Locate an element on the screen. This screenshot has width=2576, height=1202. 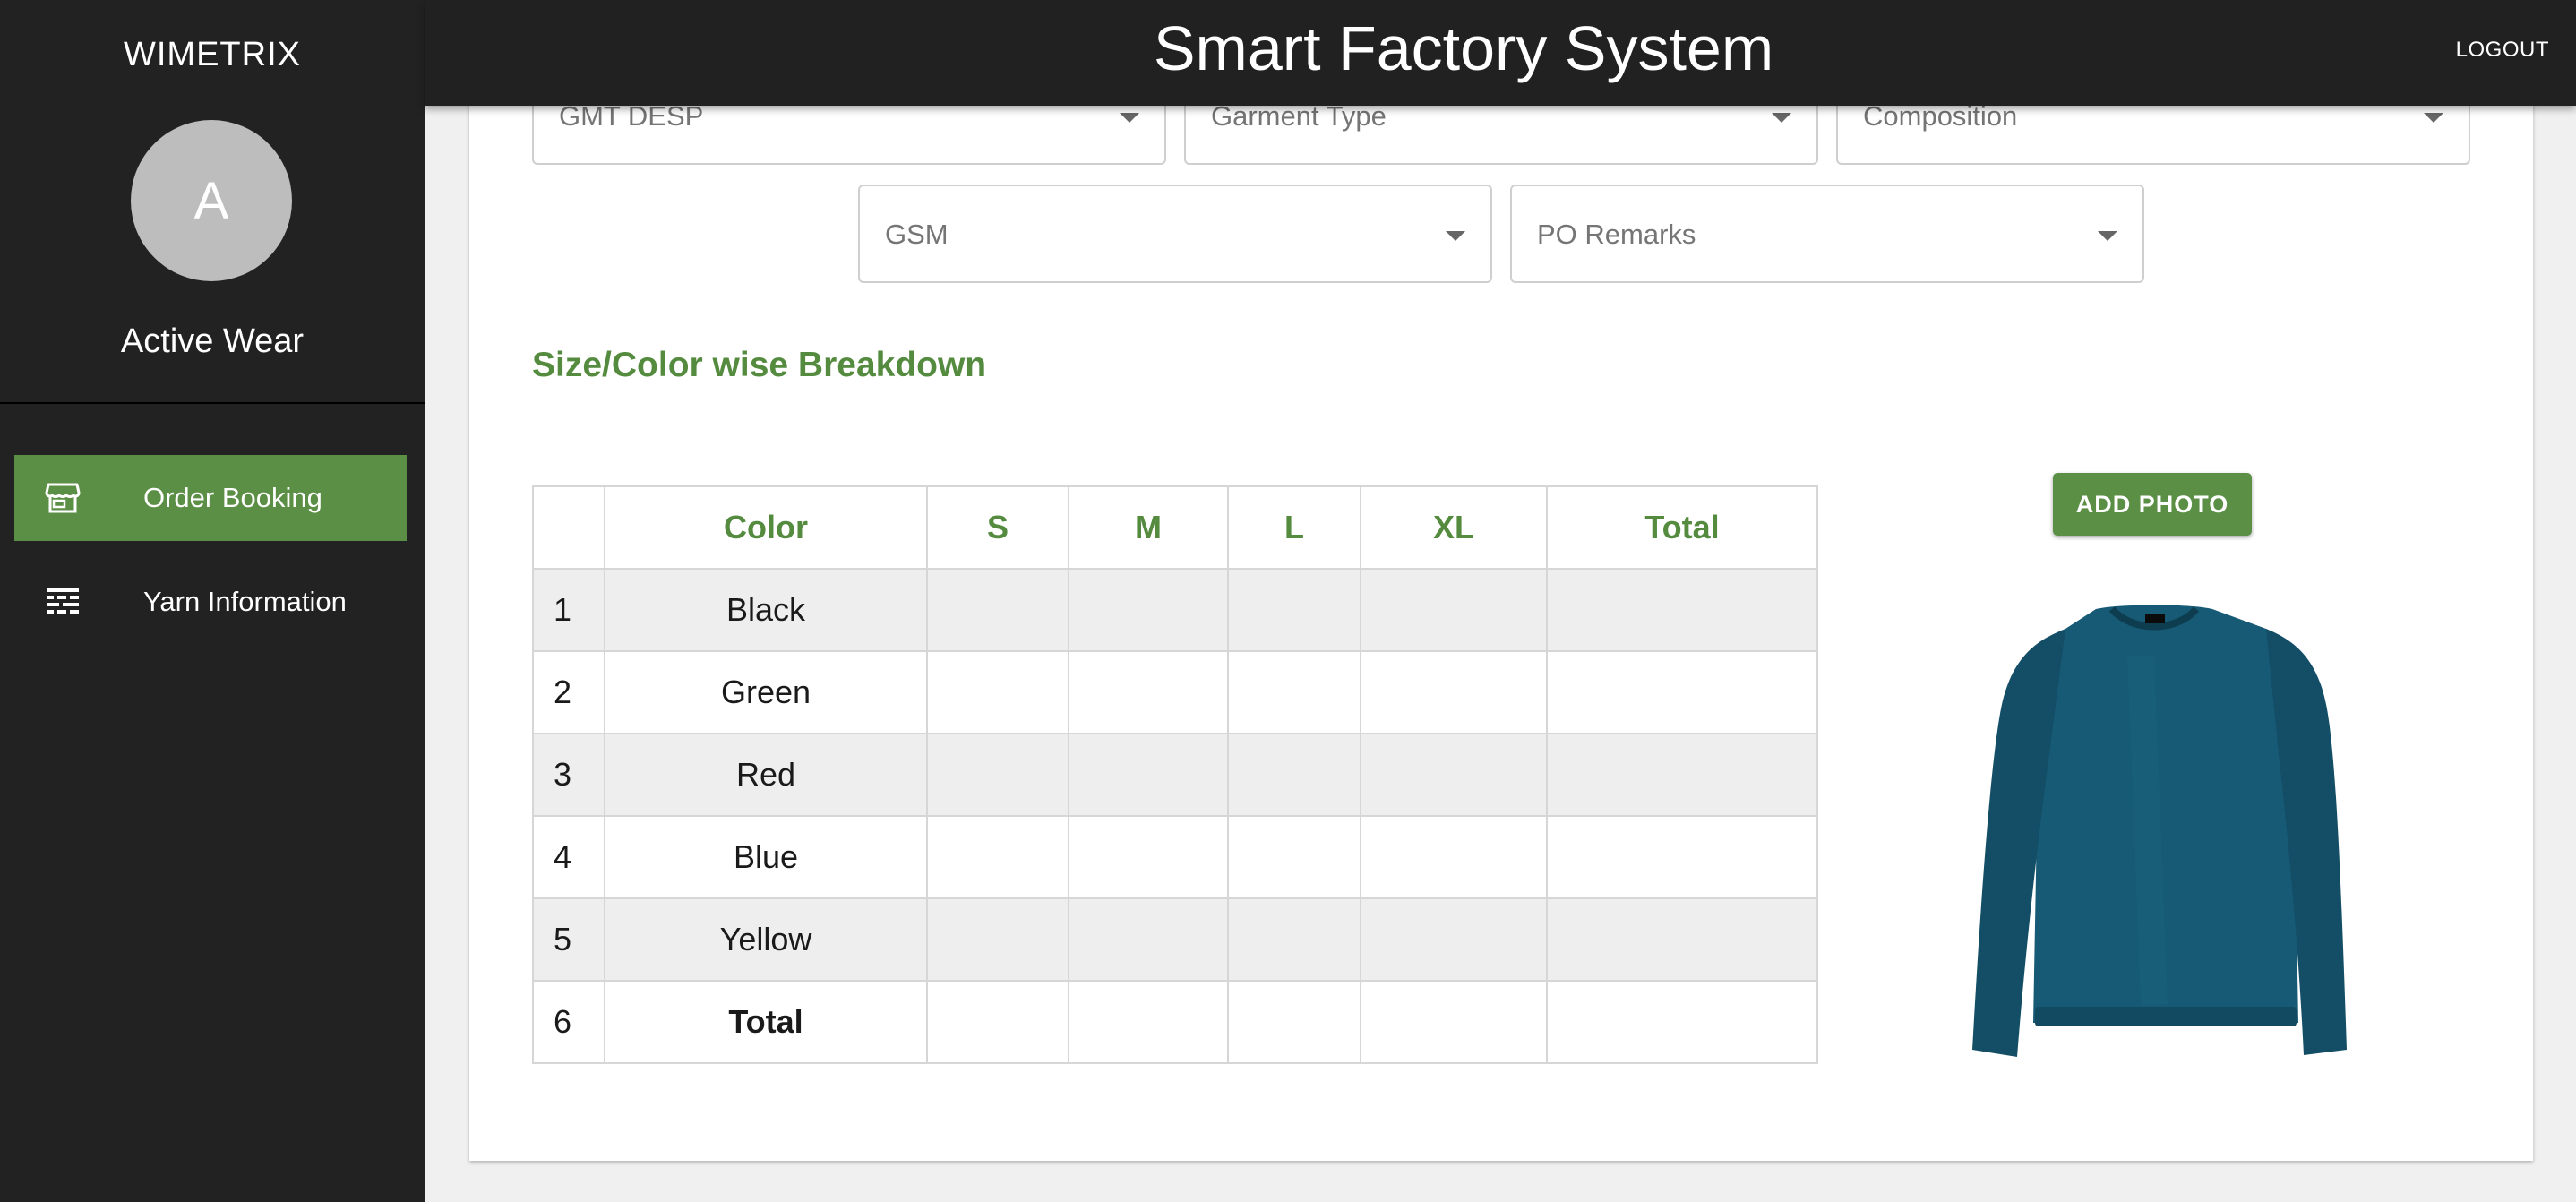
table-row: 5 Yellow is located at coordinates (1175, 939).